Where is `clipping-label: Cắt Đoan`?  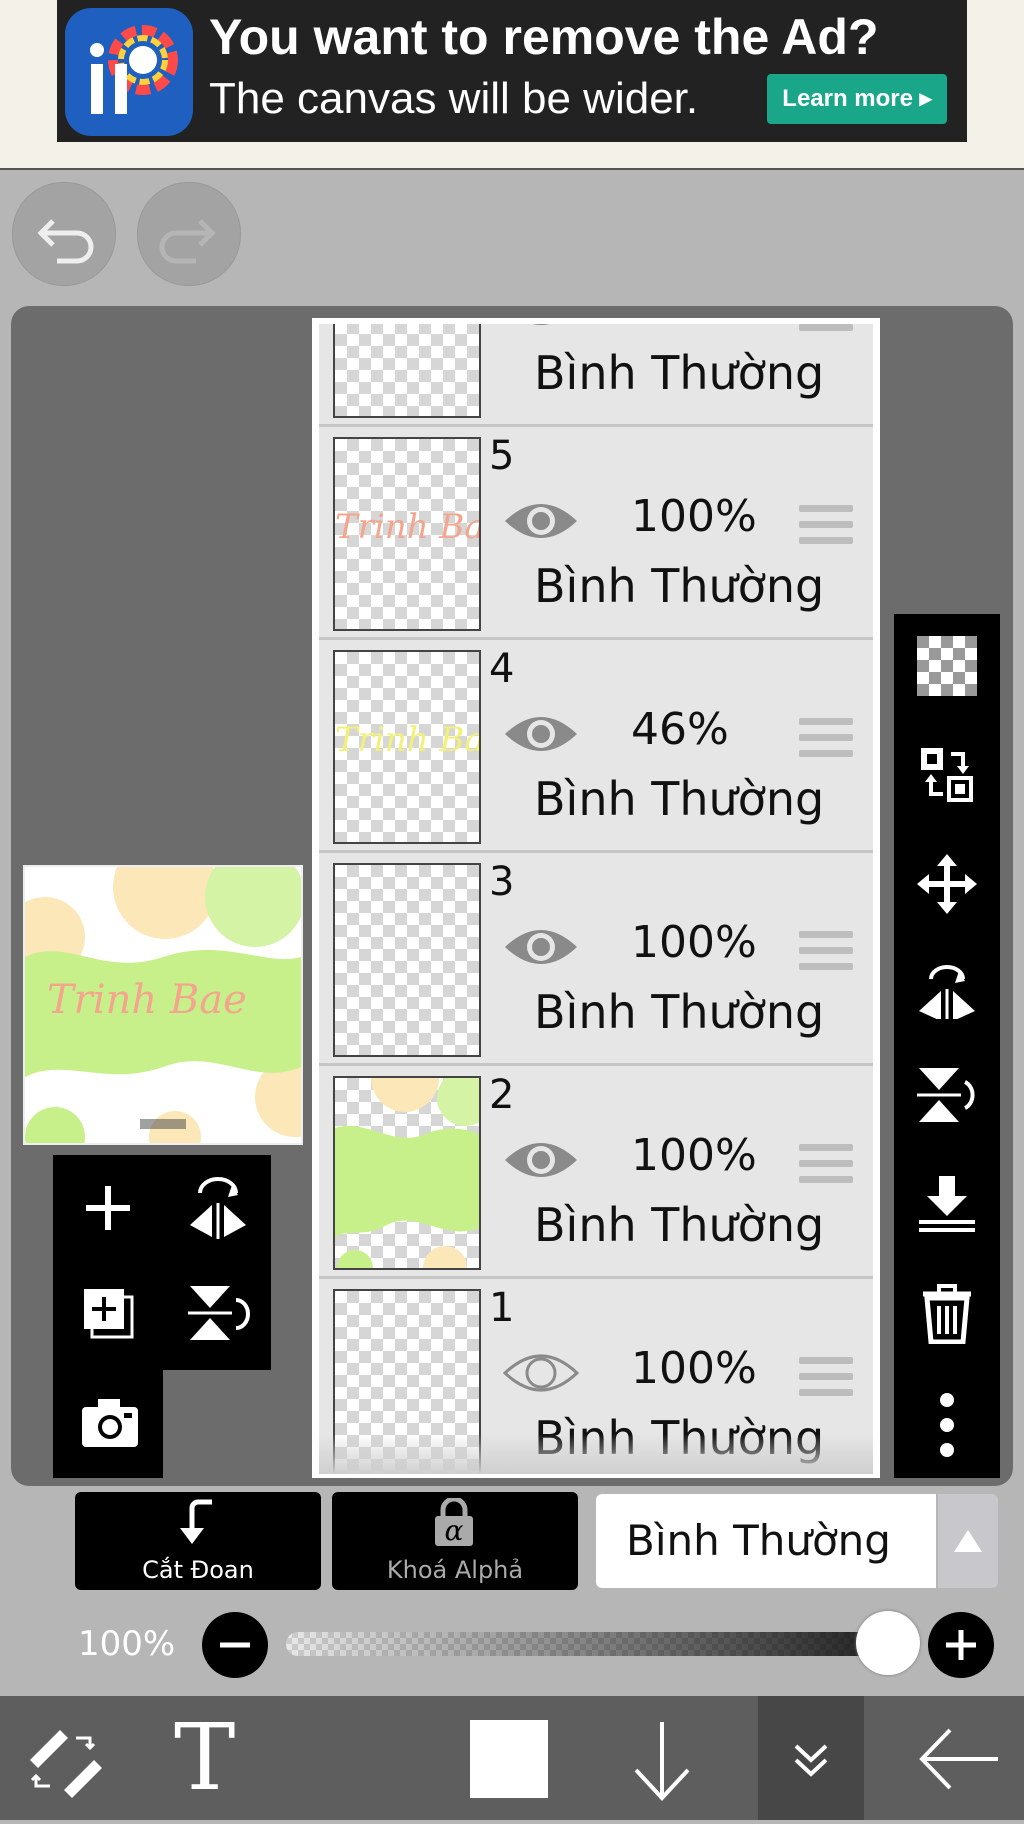
clipping-label: Cắt Đoan is located at coordinates (198, 1570).